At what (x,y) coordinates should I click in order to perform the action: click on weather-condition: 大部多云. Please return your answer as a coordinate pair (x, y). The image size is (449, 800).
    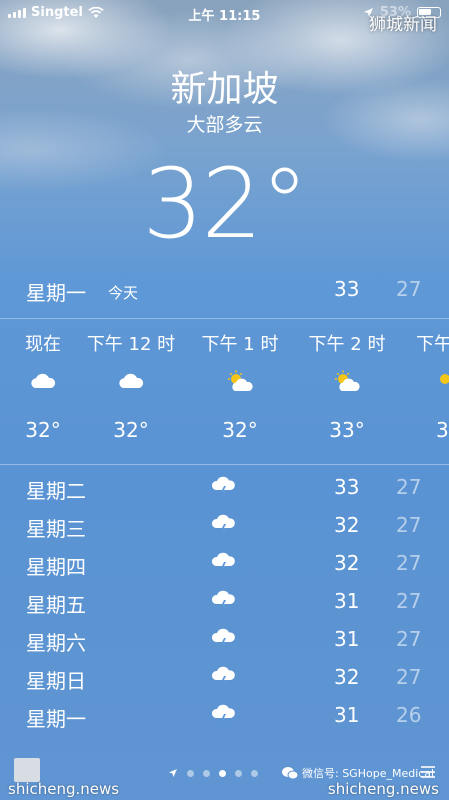
    Looking at the image, I should click on (224, 125).